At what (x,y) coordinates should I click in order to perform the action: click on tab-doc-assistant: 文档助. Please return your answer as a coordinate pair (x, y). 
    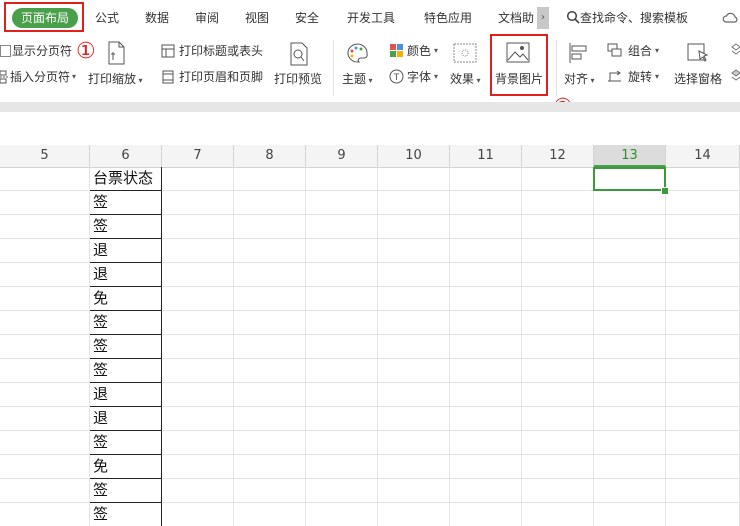
    Looking at the image, I should click on (516, 18).